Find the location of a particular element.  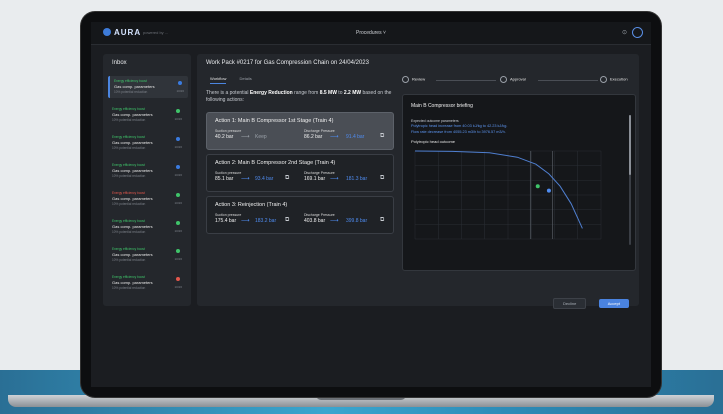

decision-buttons: Decline Accept is located at coordinates (587, 301).